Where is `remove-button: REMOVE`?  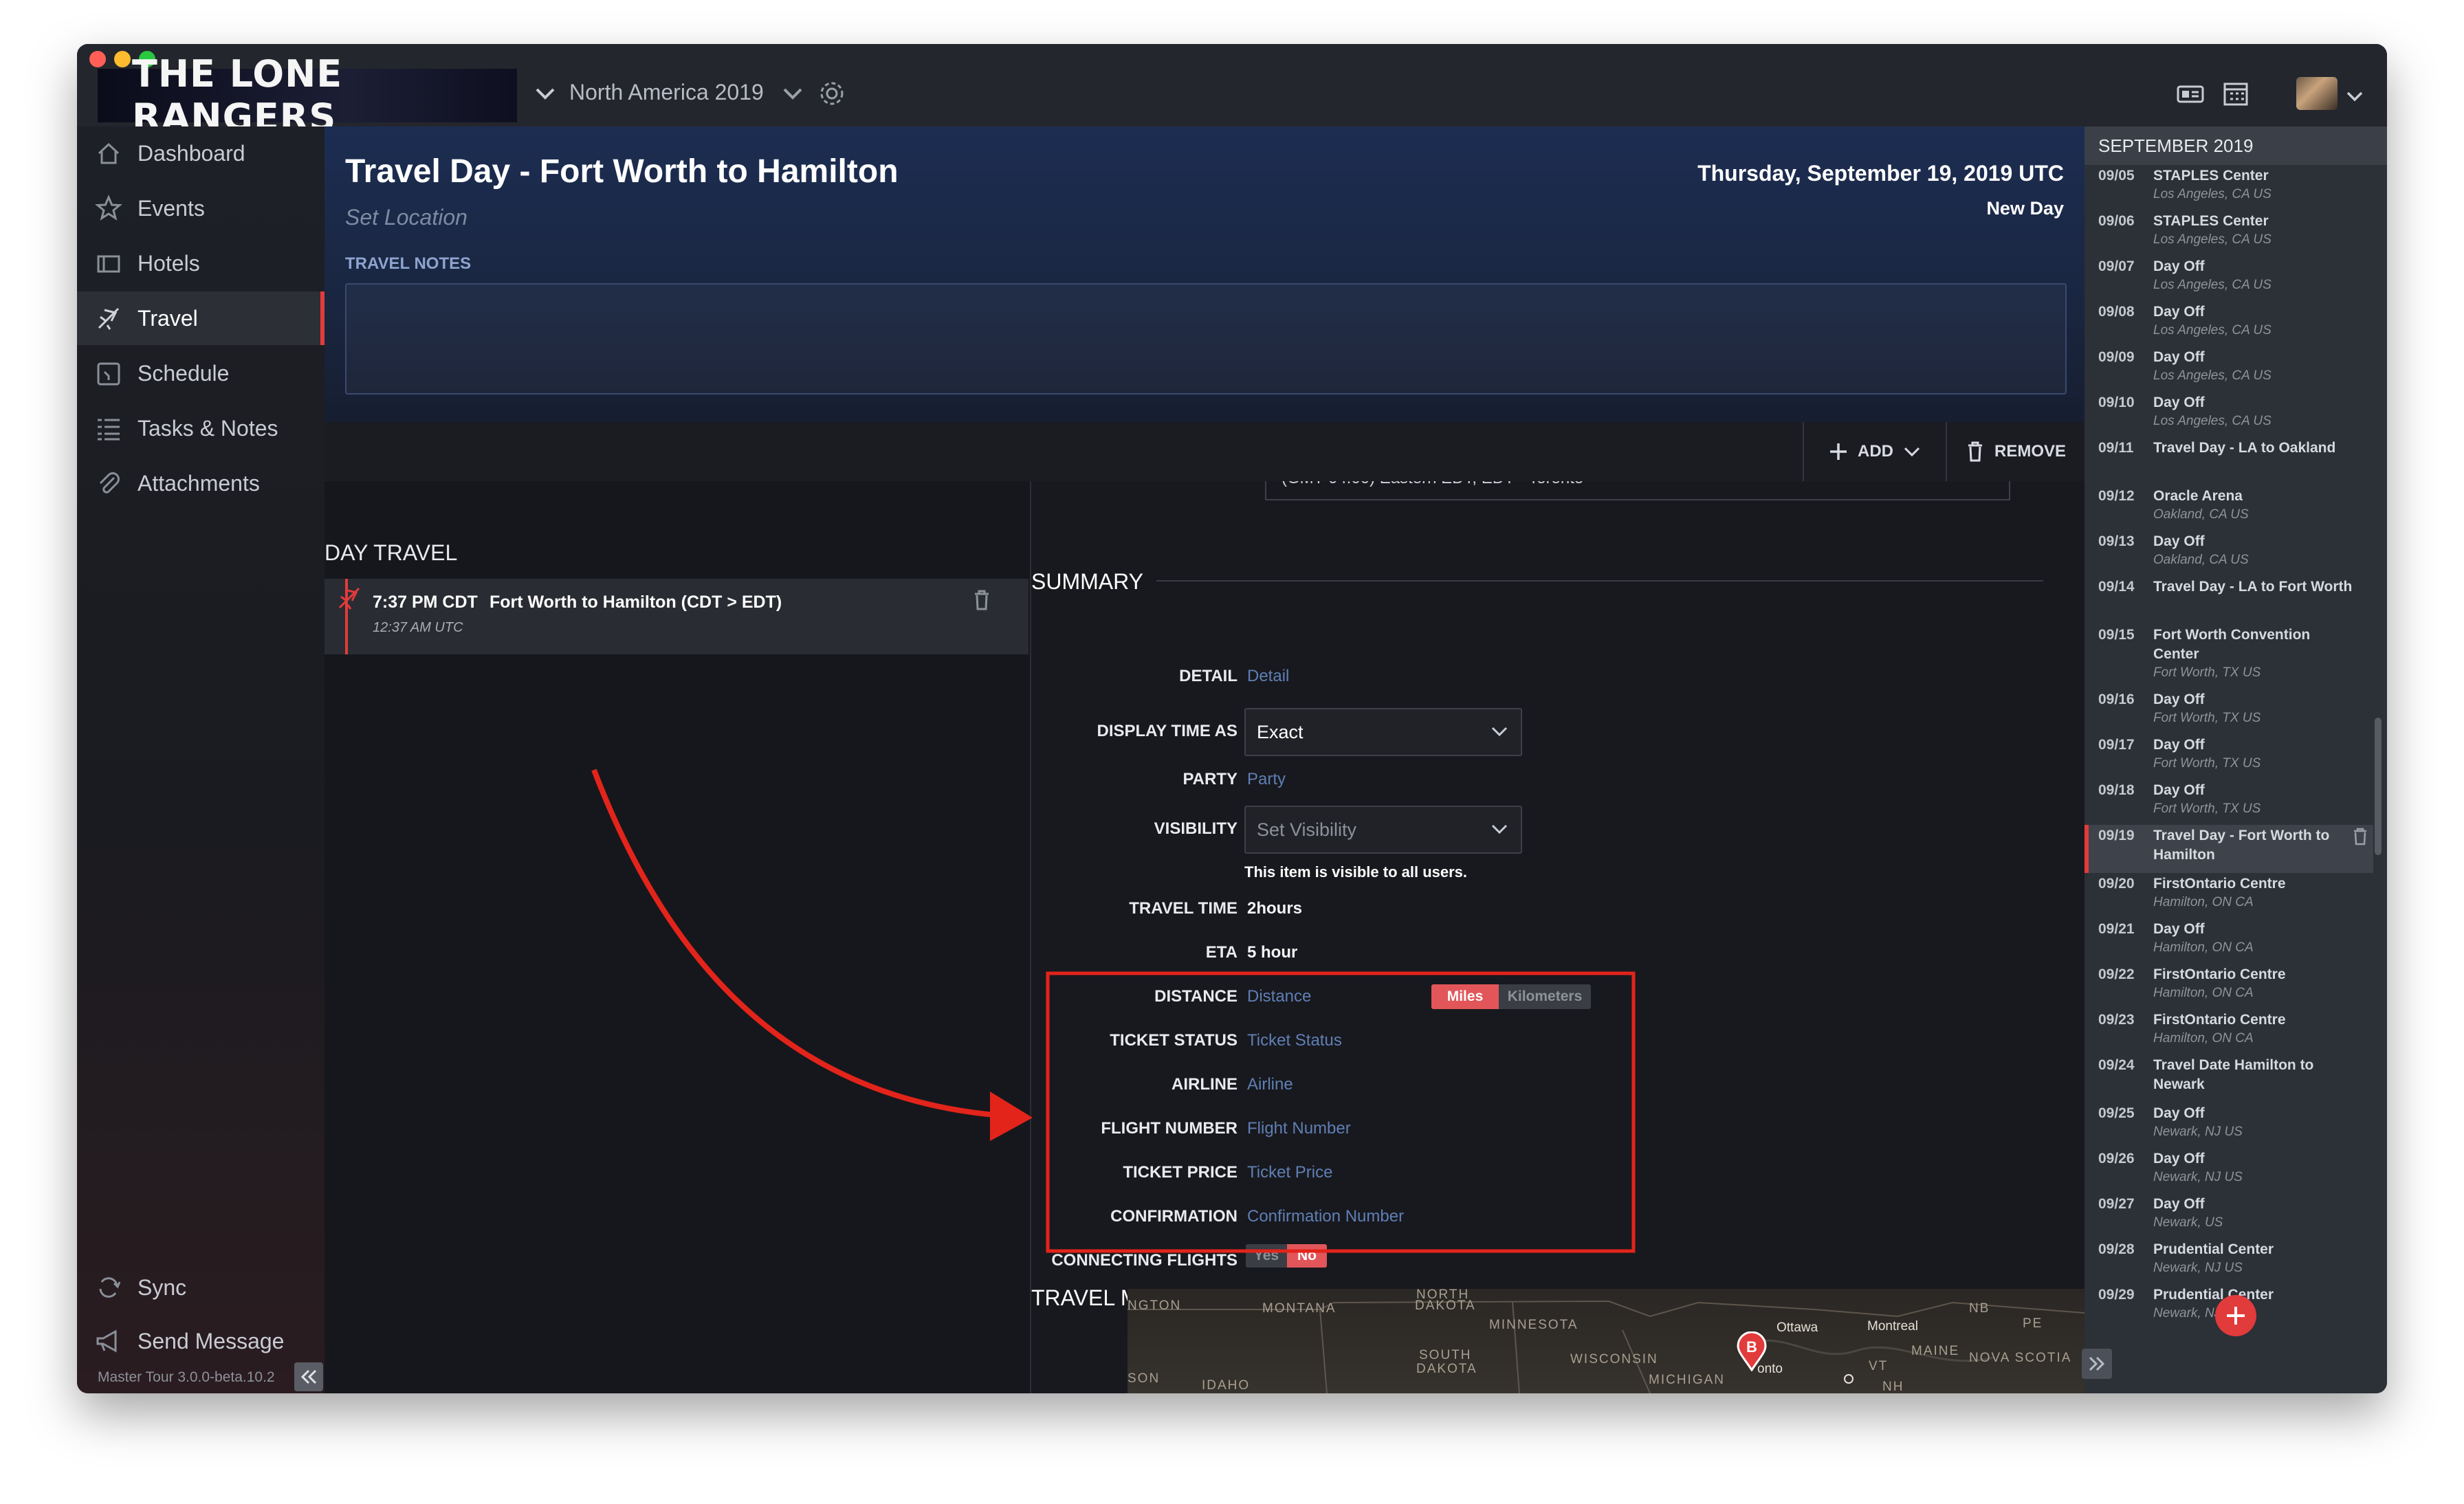 remove-button: REMOVE is located at coordinates (2016, 451).